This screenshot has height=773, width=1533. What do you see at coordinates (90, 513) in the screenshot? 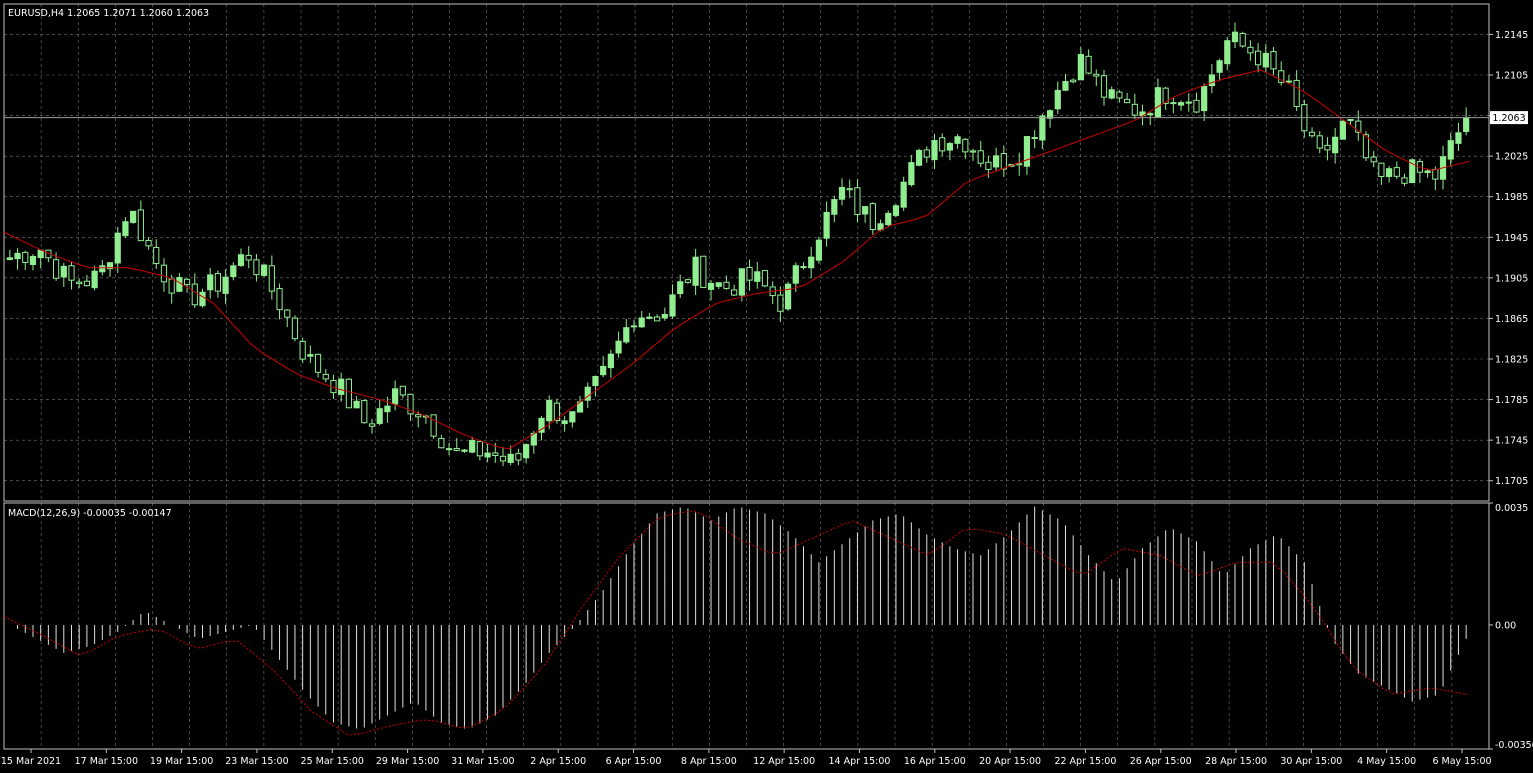
I see `macd-info-label: MACD(12,26,9) -0.00035 -0.00147` at bounding box center [90, 513].